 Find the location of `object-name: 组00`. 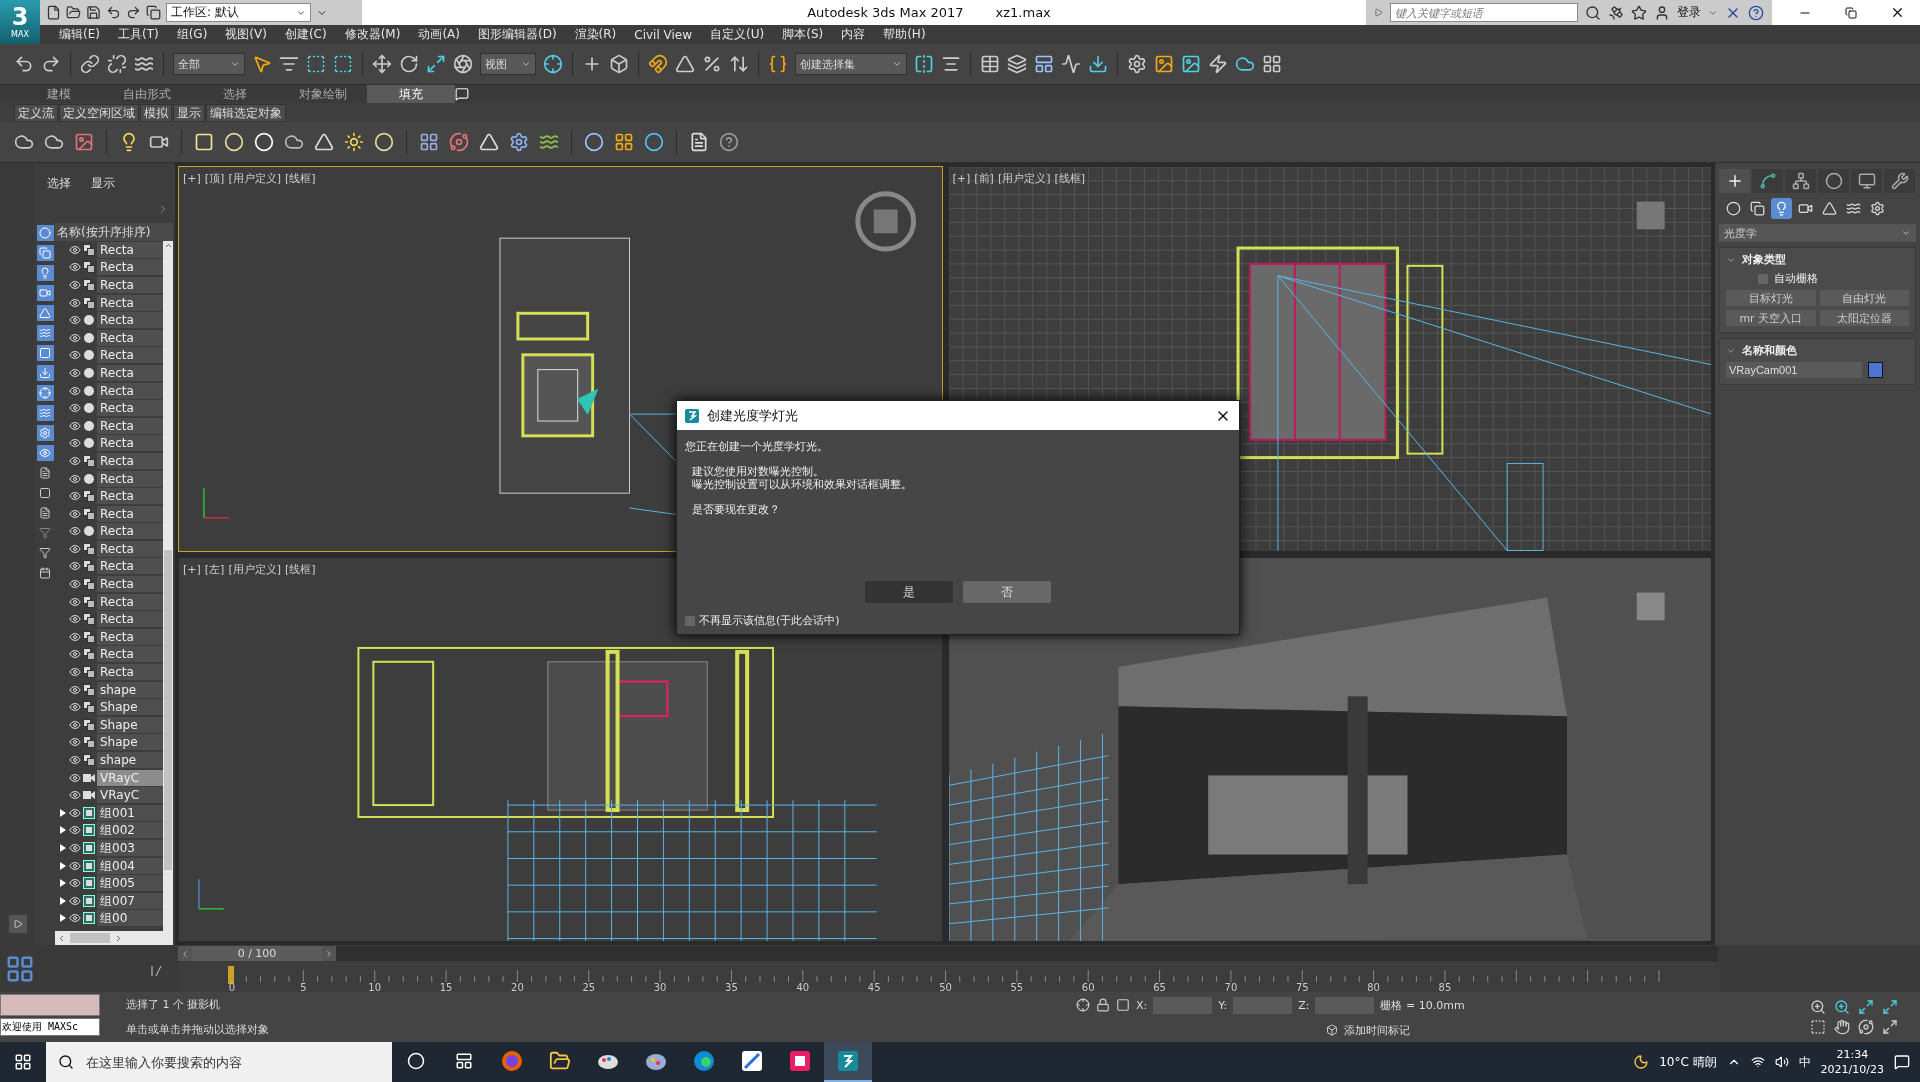

object-name: 组00 is located at coordinates (130, 918).